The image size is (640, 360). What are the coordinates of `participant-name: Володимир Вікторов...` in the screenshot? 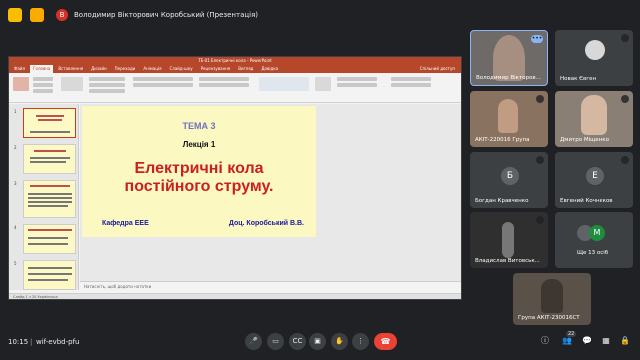 It's located at (508, 78).